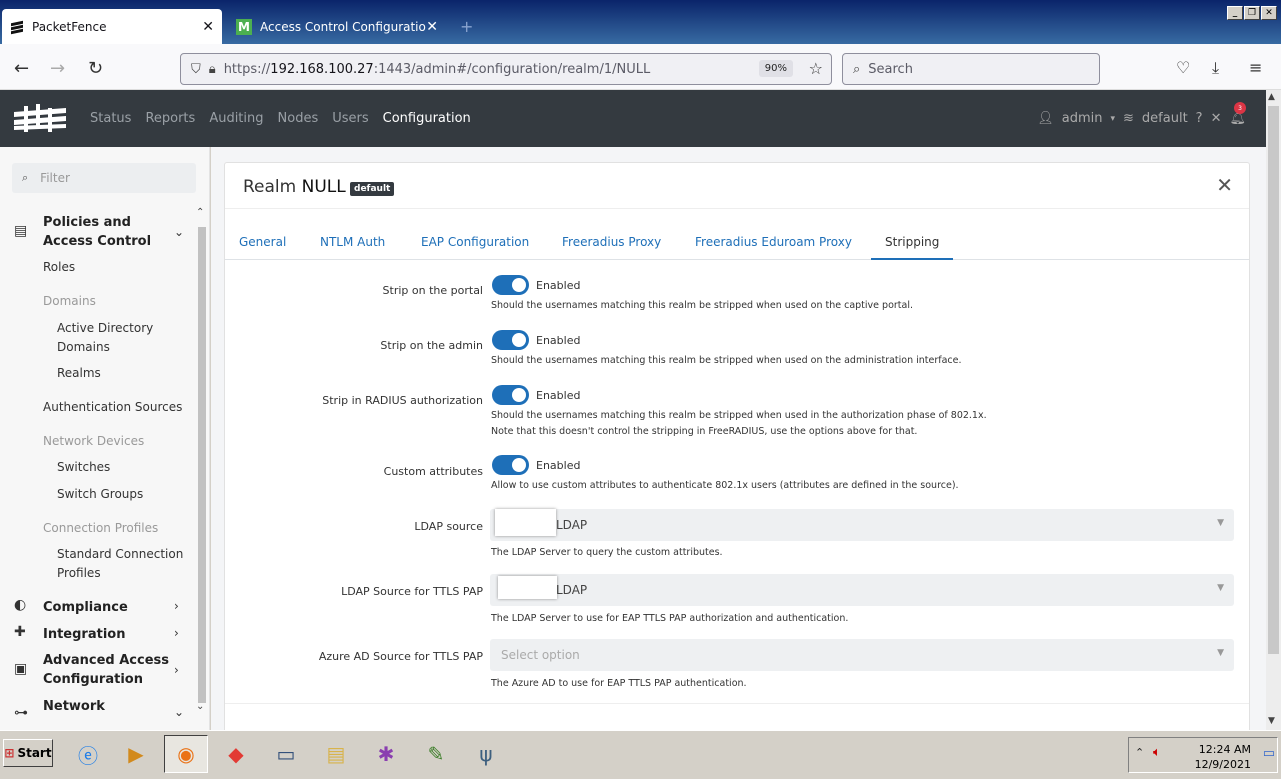 Image resolution: width=1281 pixels, height=779 pixels. Describe the element at coordinates (352, 241) in the screenshot. I see `tab-ntlm-auth: NTLM Auth` at that location.